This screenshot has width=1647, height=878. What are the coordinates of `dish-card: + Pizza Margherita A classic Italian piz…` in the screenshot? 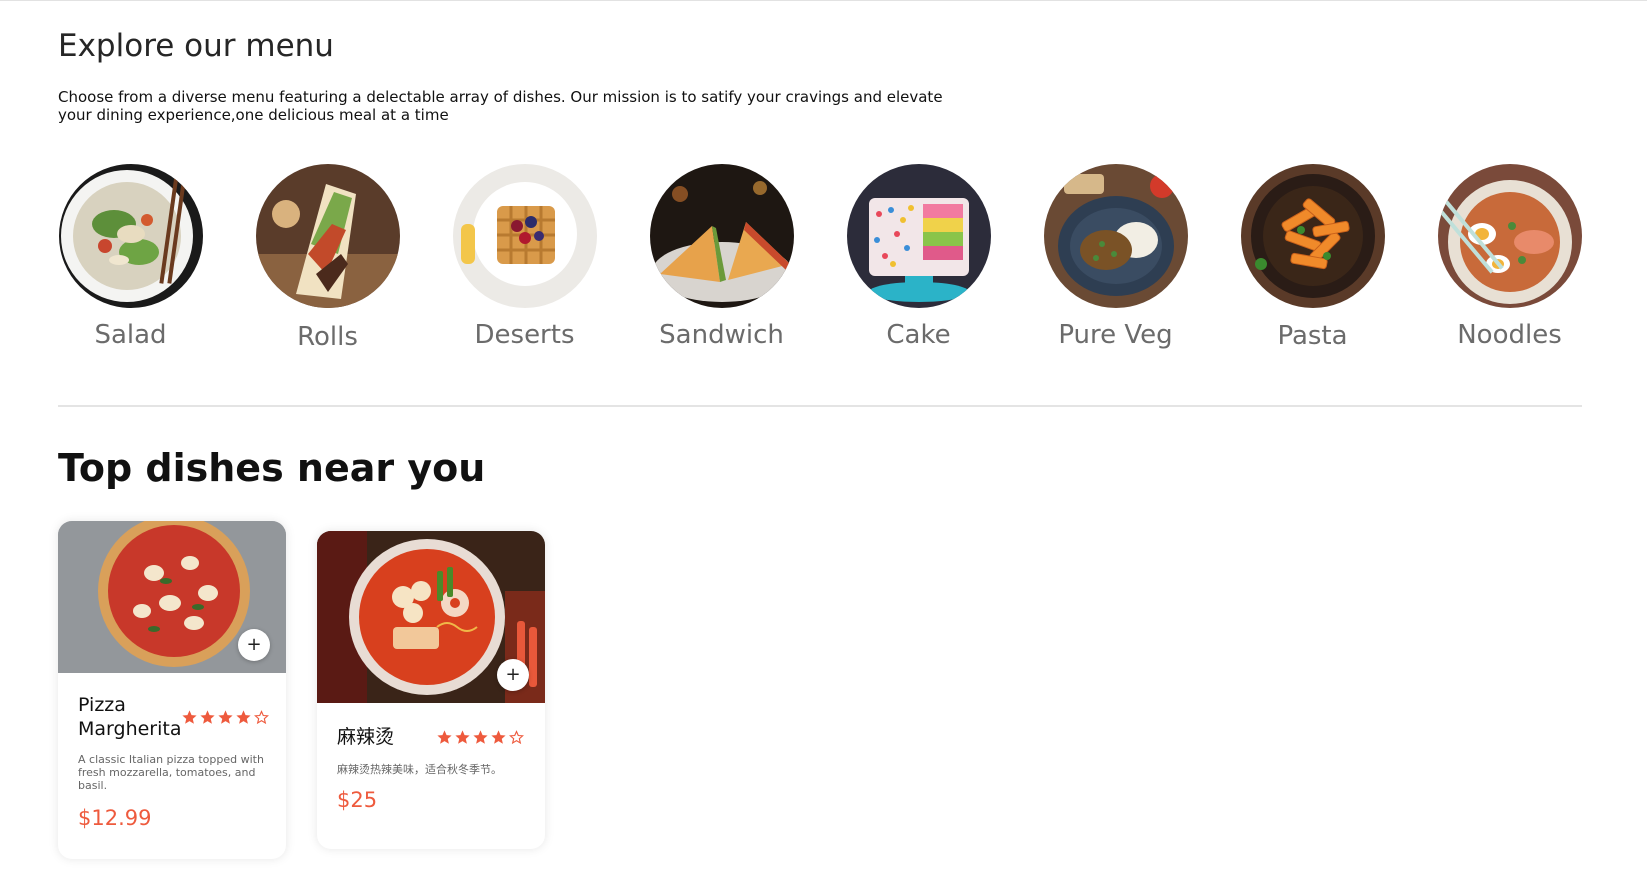 It's located at (172, 690).